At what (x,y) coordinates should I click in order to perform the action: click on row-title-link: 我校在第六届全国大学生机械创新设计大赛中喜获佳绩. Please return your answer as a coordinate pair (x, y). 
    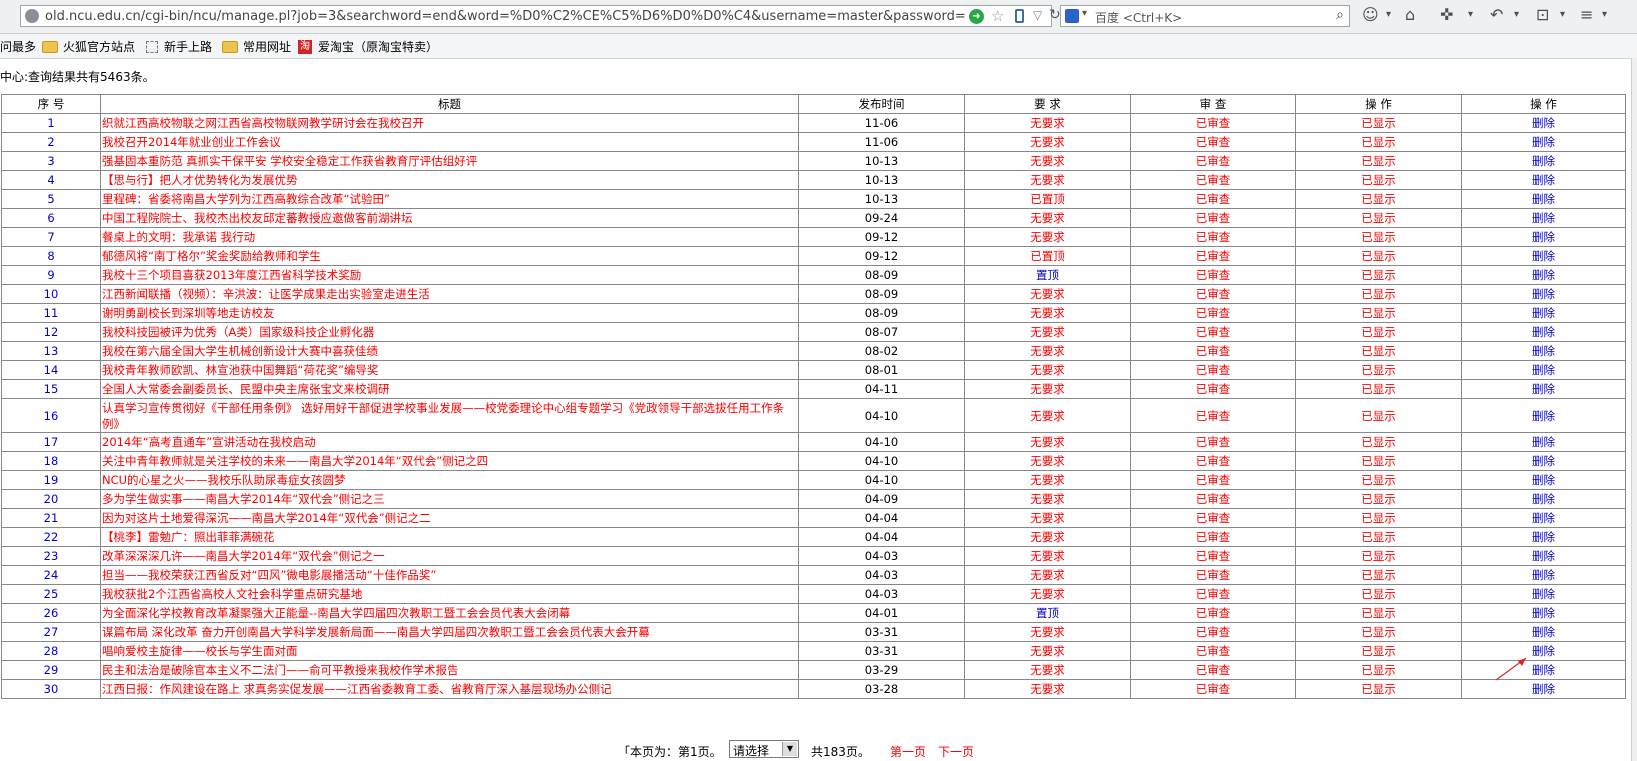
    Looking at the image, I should click on (449, 351).